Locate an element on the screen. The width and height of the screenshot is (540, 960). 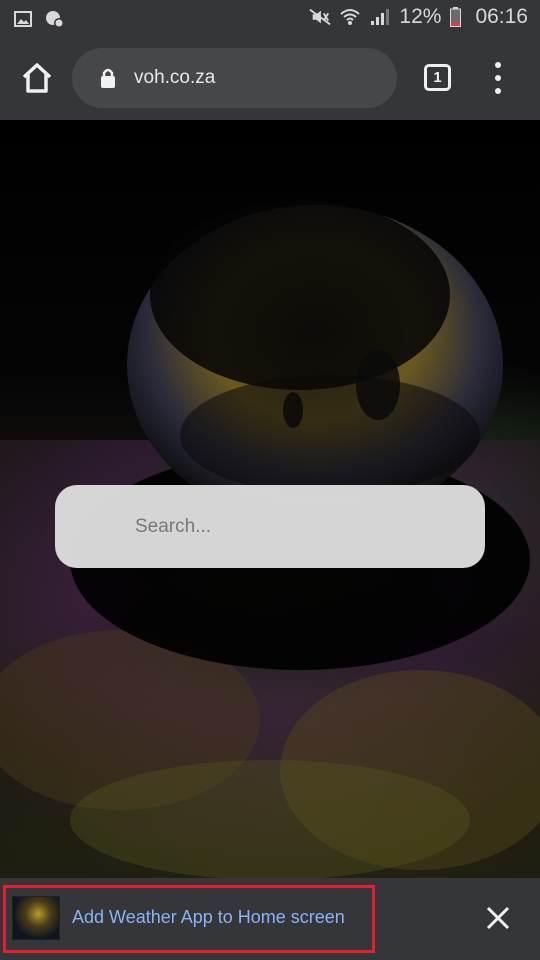
add-to-home-banner: Add Weather App to Home screen is located at coordinates (270, 919).